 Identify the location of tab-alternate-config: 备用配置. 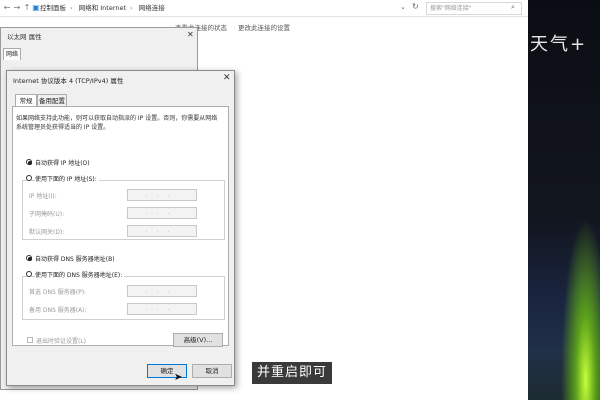
(52, 100).